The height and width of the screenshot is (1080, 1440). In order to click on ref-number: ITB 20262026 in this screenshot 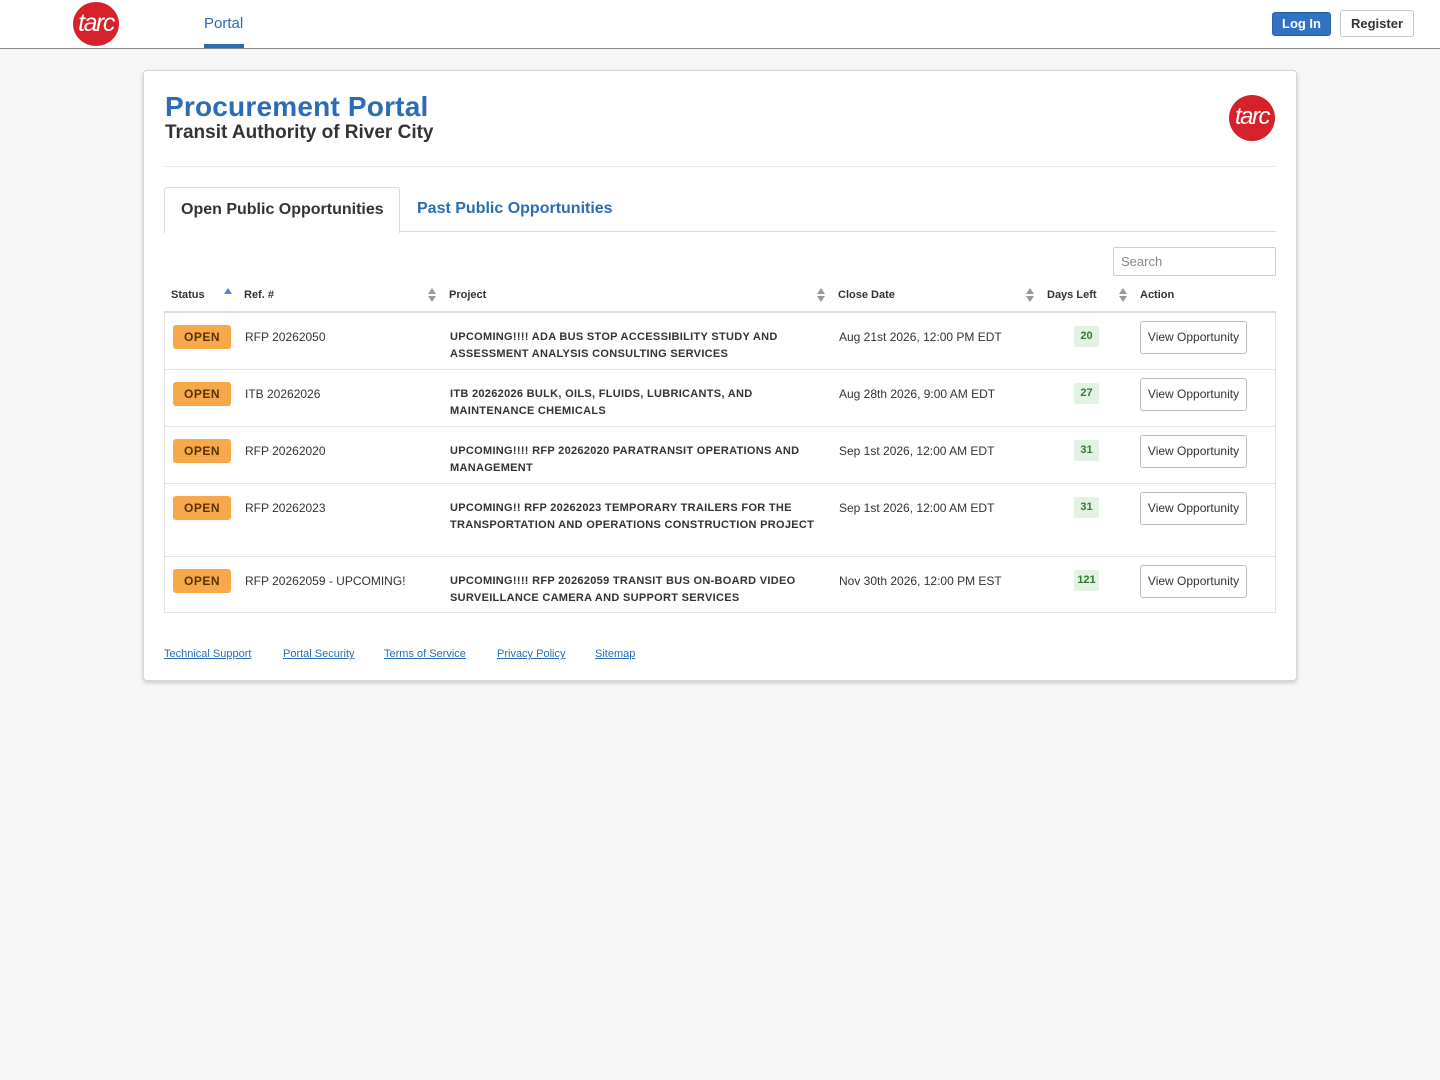, I will do `click(283, 394)`.